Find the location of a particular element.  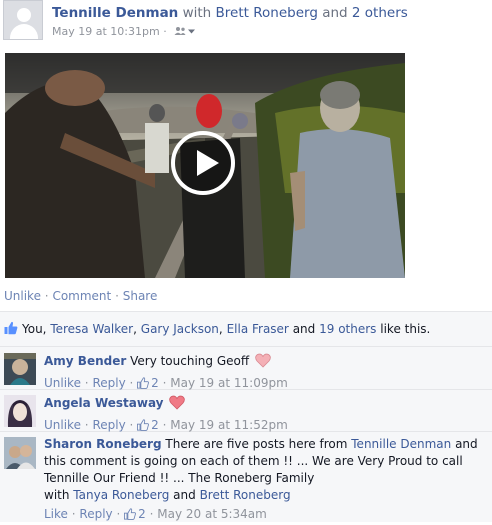

play-button is located at coordinates (203, 163).